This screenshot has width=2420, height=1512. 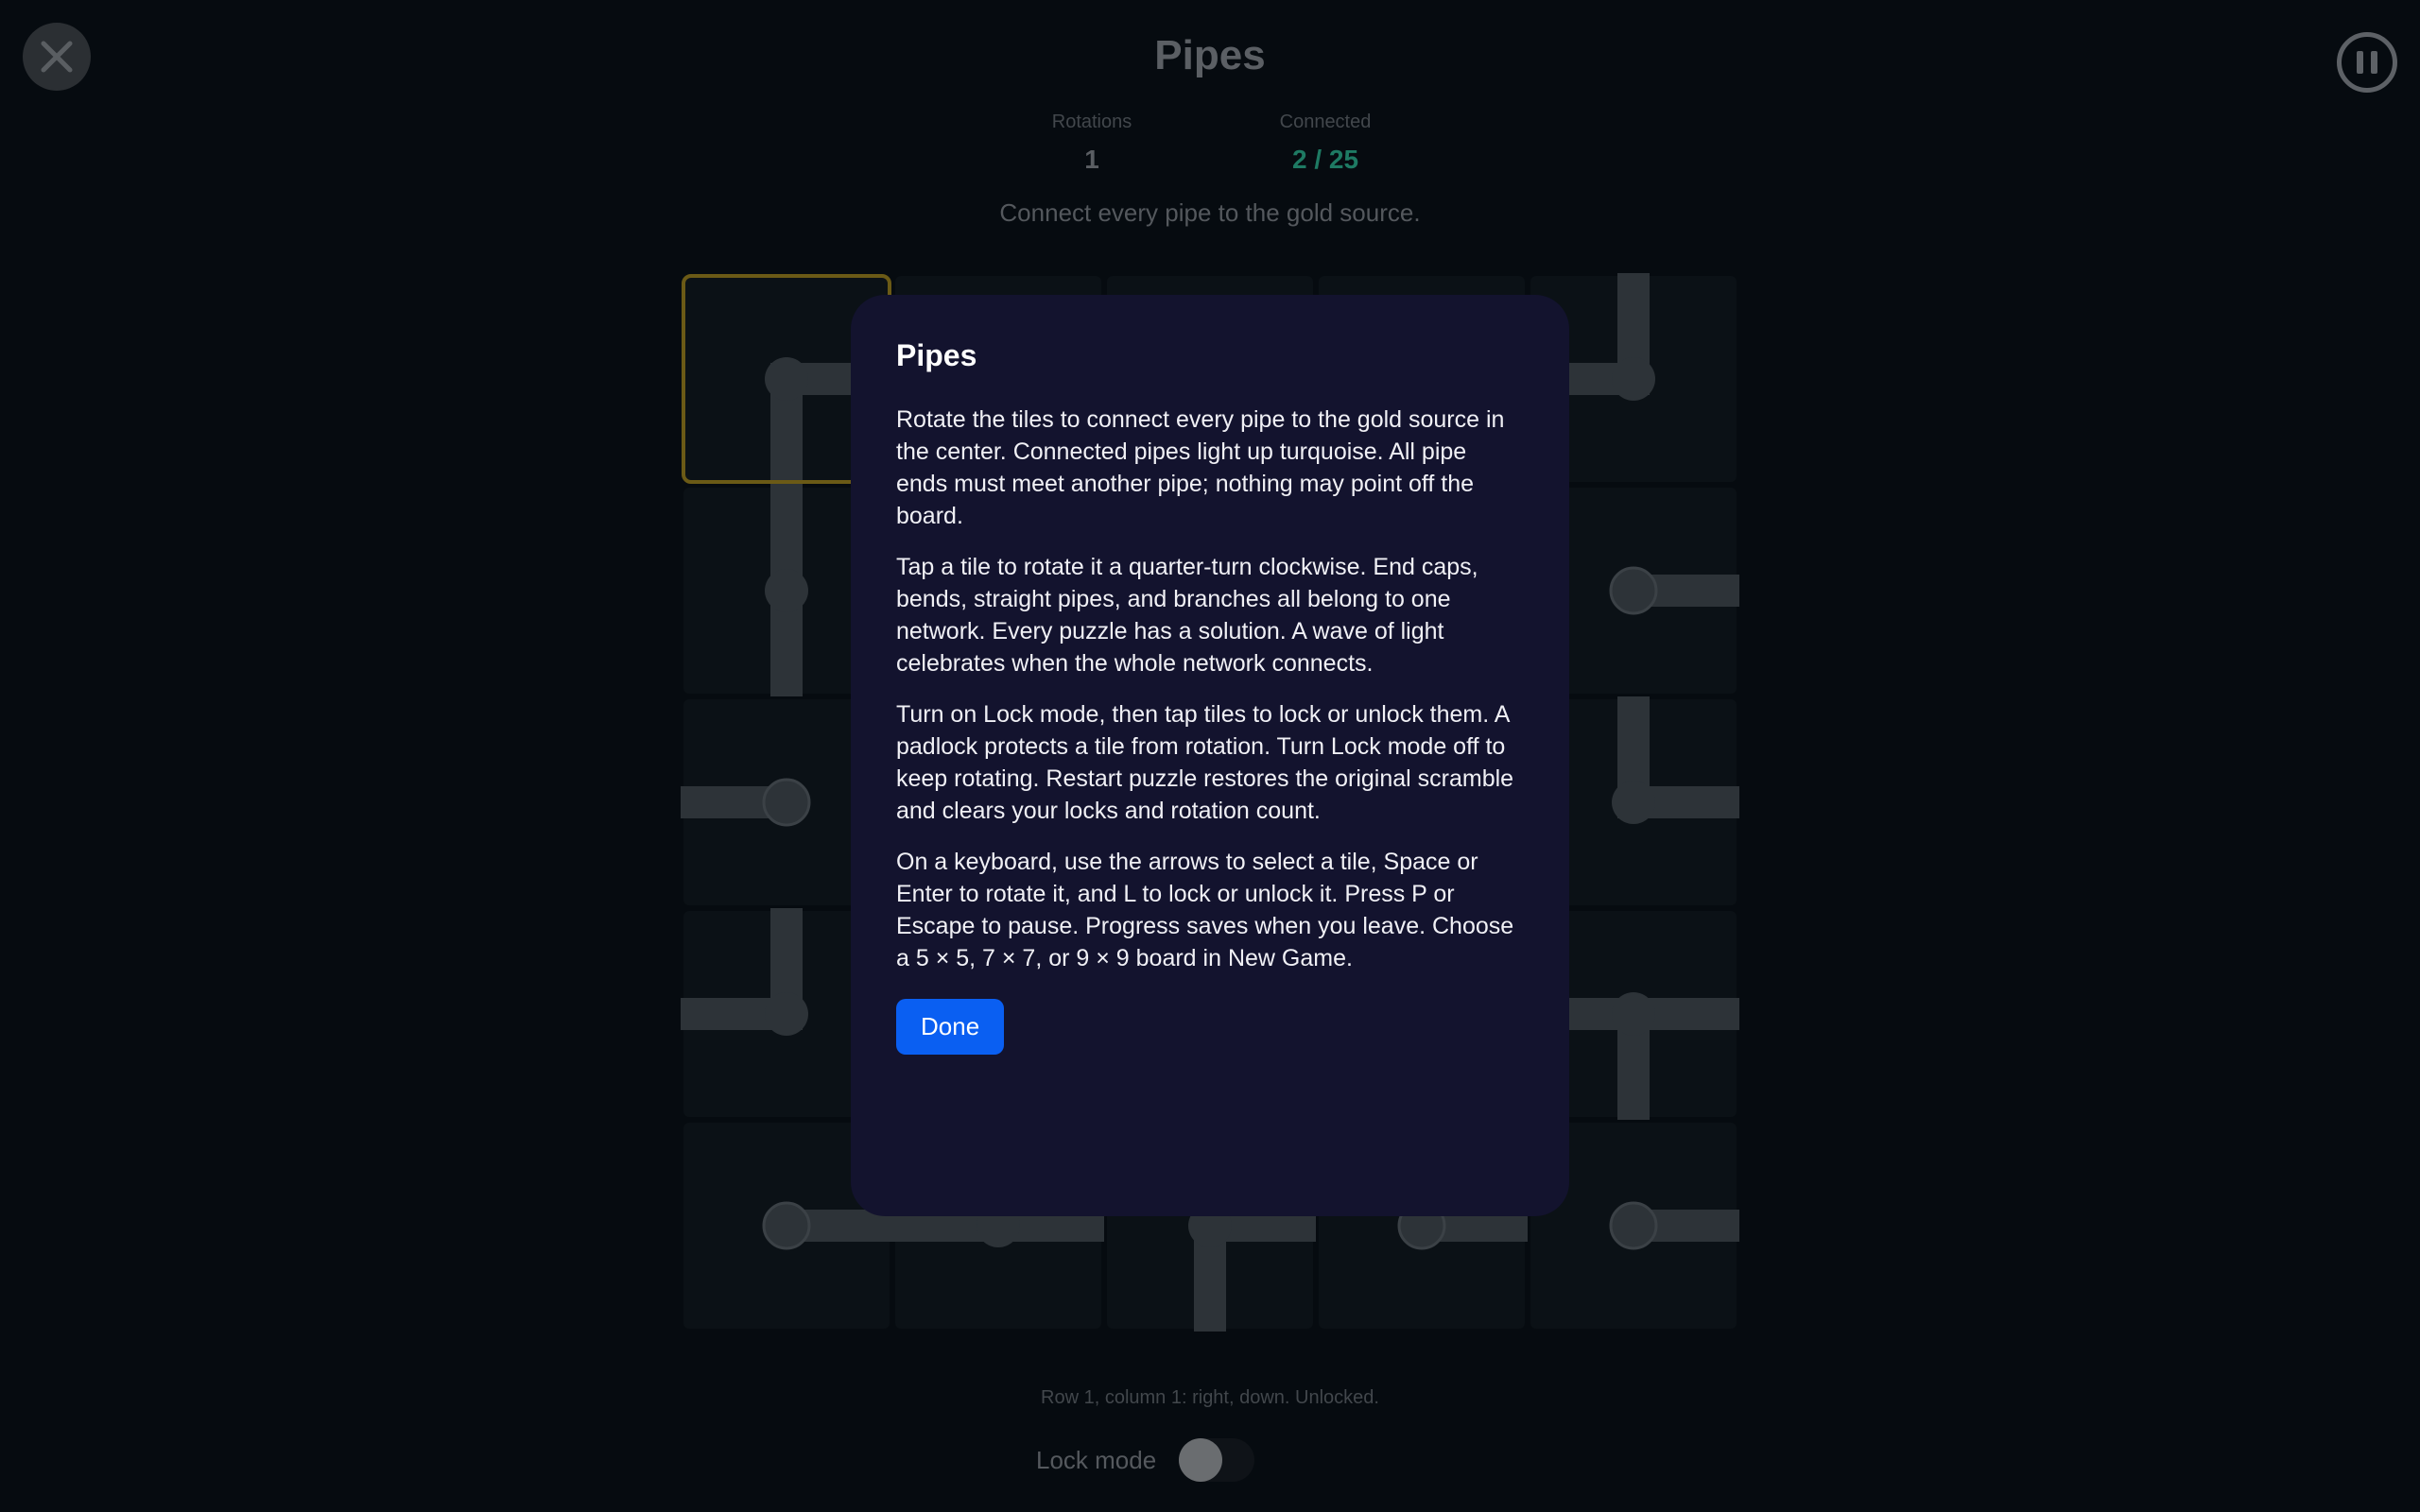 What do you see at coordinates (1091, 143) in the screenshot?
I see `rotations-stat: Rotations 1` at bounding box center [1091, 143].